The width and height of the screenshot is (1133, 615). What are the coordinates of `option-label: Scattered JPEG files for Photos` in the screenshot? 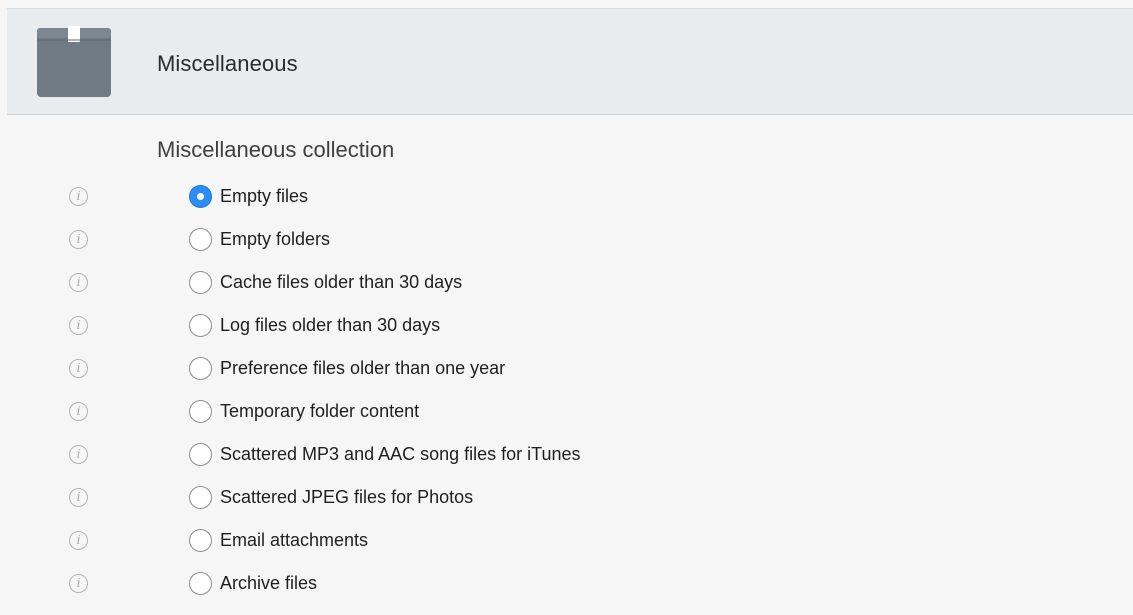 It's located at (346, 497).